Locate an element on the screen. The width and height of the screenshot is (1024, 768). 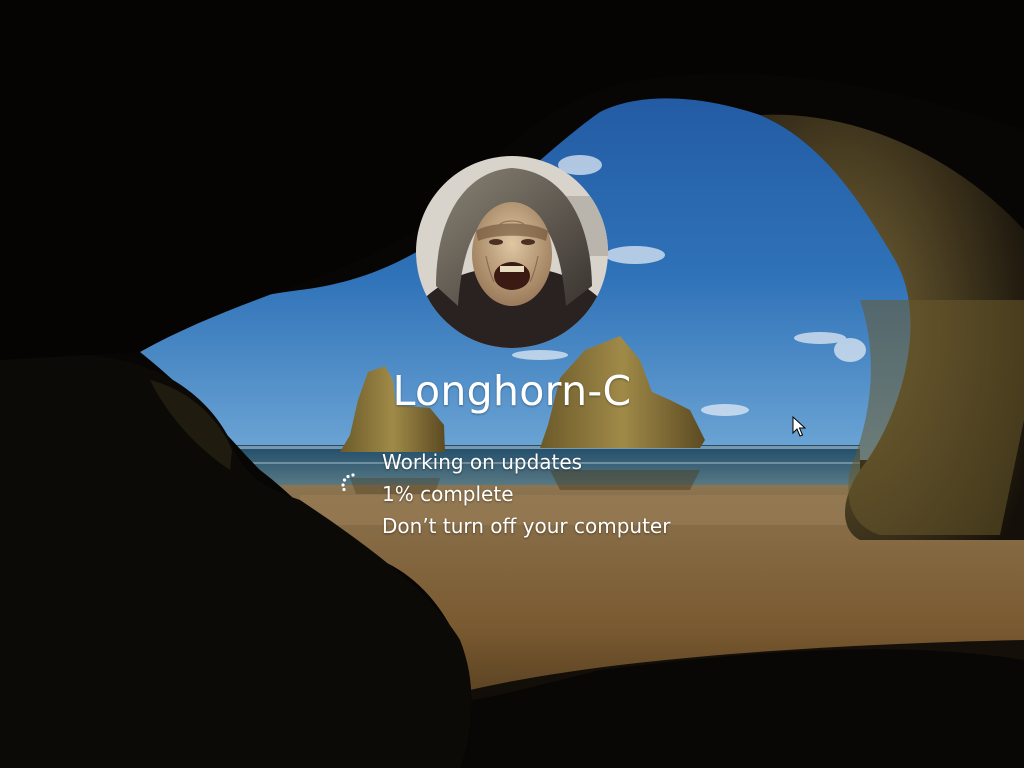
status-progress-text: 1% complete is located at coordinates (448, 494).